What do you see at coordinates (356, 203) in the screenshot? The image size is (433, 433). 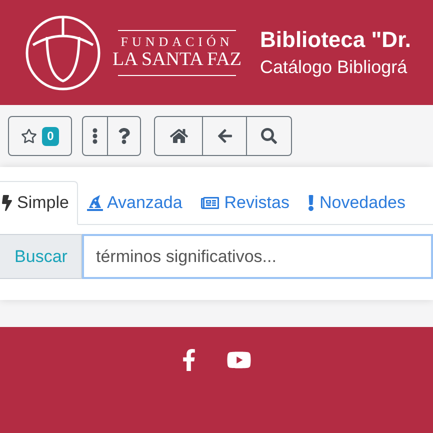 I see `search-tab: Novedades` at bounding box center [356, 203].